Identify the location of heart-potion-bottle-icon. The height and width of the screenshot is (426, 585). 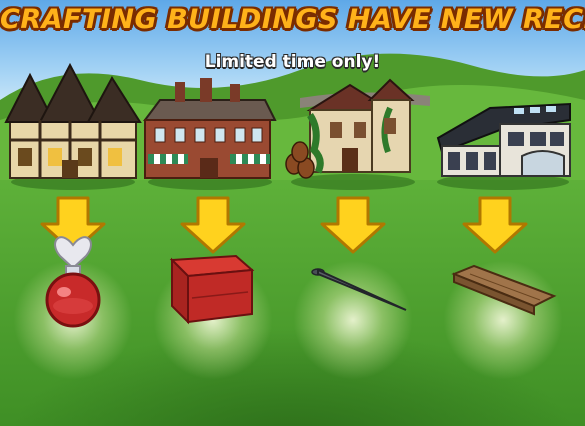
(73, 282).